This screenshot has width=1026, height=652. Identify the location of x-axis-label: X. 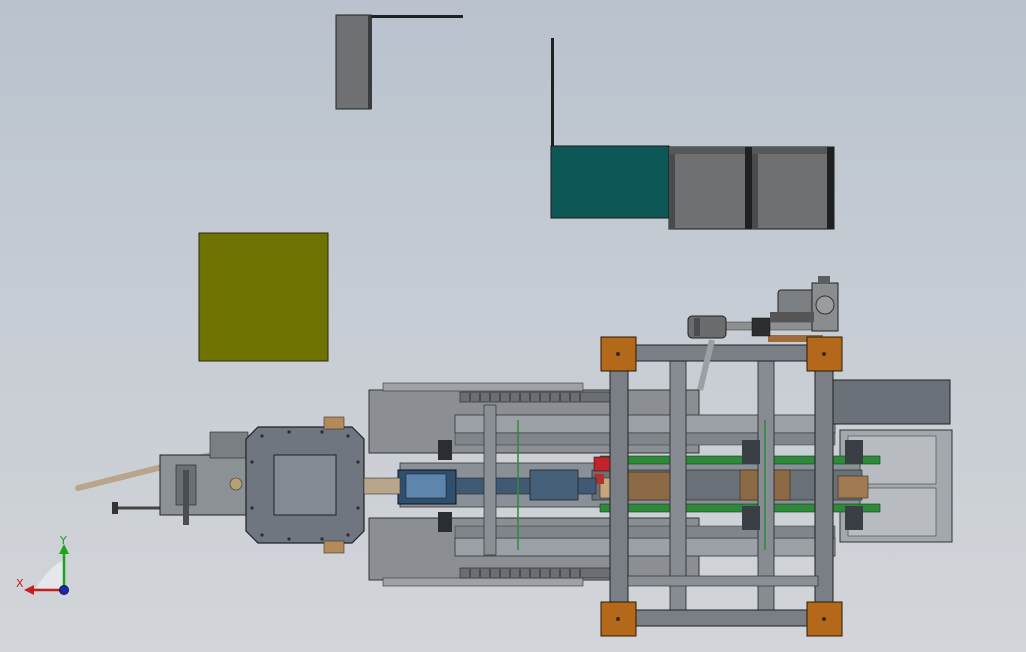
(20, 583).